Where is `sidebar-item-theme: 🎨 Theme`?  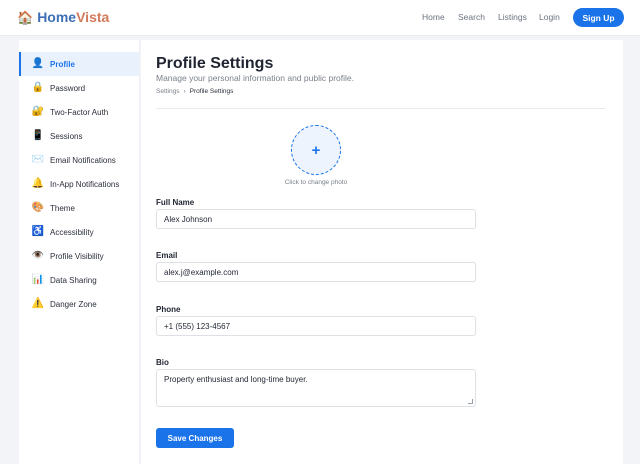 sidebar-item-theme: 🎨 Theme is located at coordinates (79, 208).